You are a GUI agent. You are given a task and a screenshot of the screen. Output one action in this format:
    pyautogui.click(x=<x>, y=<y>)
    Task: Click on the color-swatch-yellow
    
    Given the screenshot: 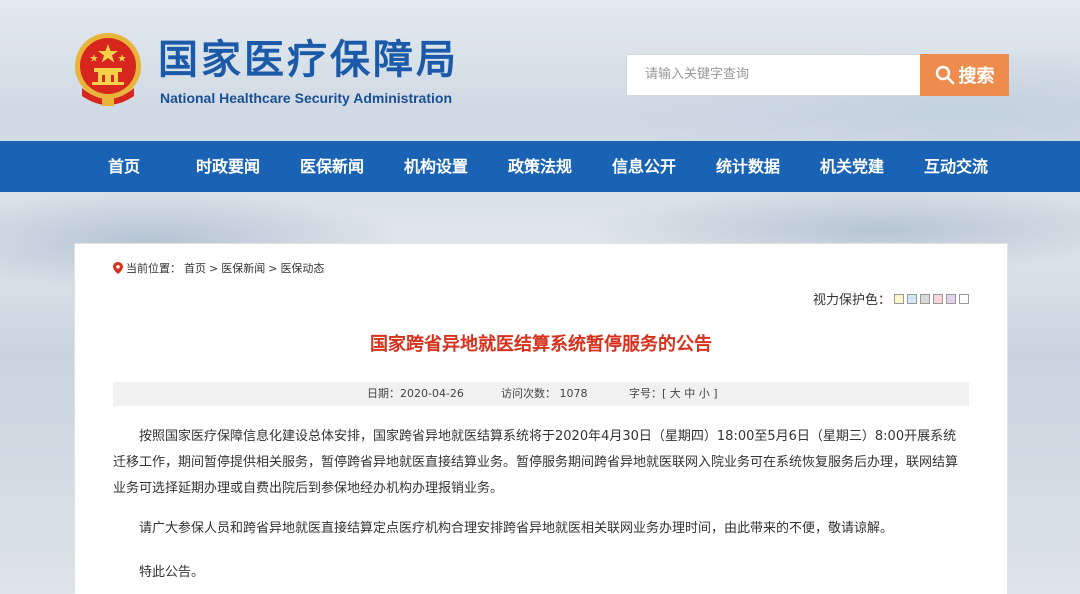 What is the action you would take?
    pyautogui.click(x=899, y=298)
    